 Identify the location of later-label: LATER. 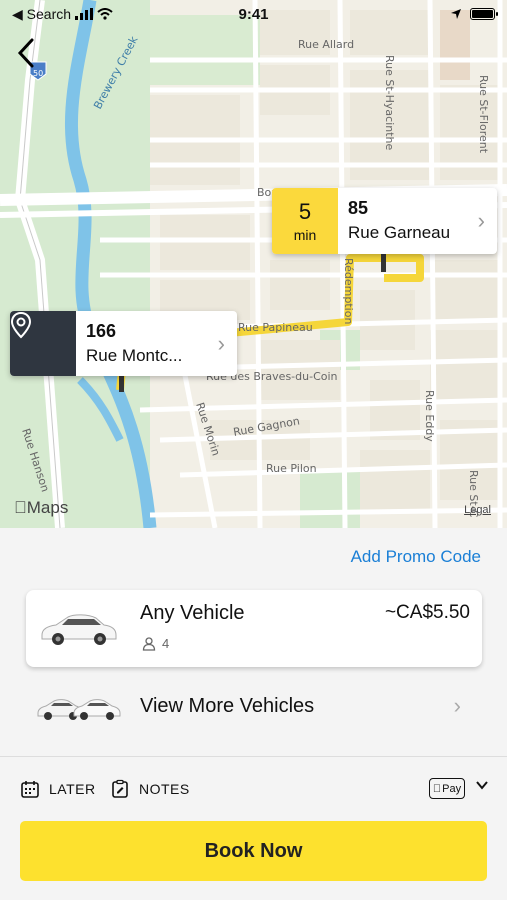
(72, 789).